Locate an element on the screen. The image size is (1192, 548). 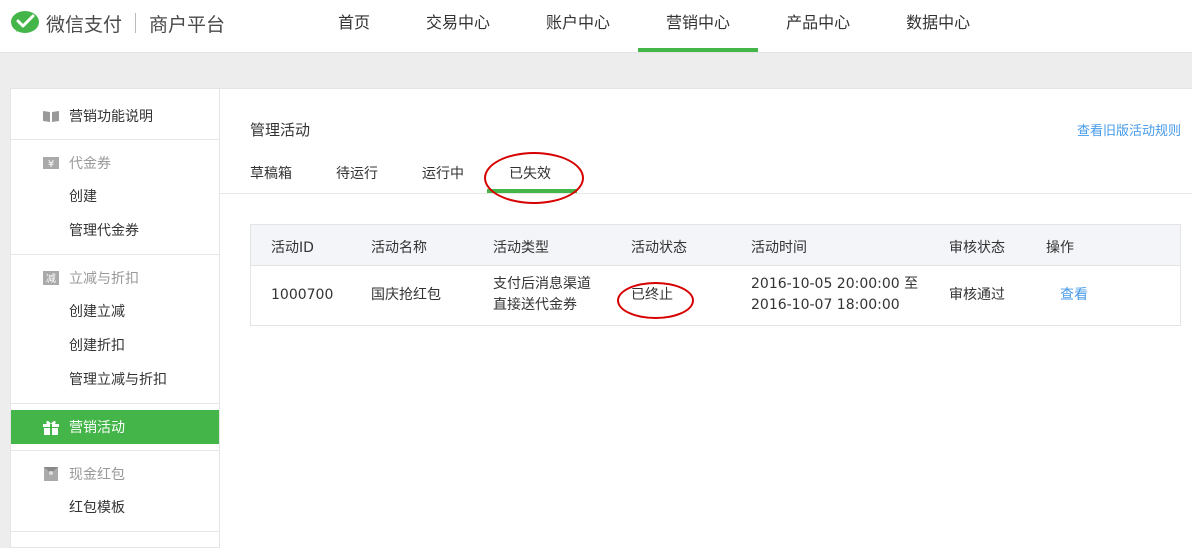
cell-activity-time-line2: 2016-10-07 18:00:00 is located at coordinates (825, 305).